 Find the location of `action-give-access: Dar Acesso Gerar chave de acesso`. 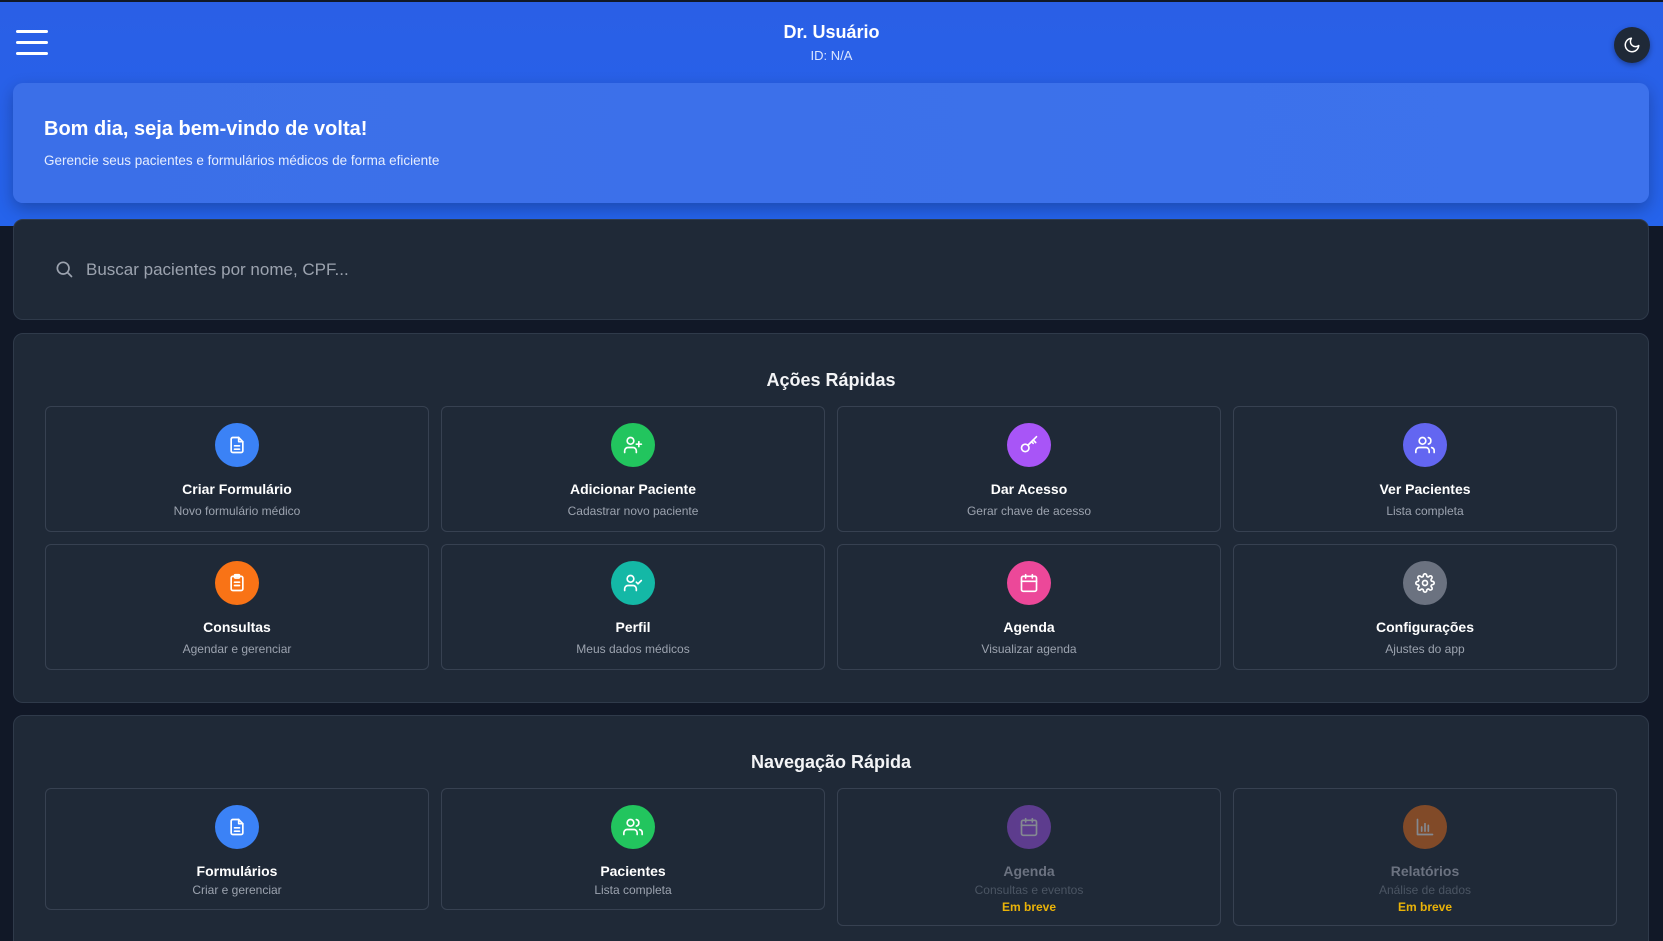

action-give-access: Dar Acesso Gerar chave de acesso is located at coordinates (1029, 469).